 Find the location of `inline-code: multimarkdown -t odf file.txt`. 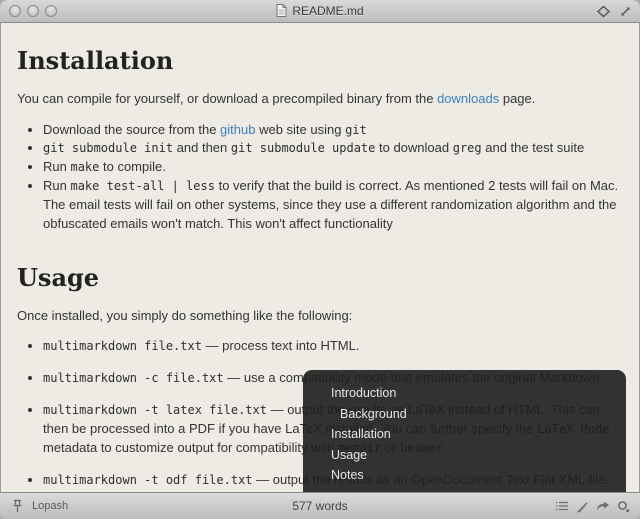

inline-code: multimarkdown -t odf file.txt is located at coordinates (148, 479).